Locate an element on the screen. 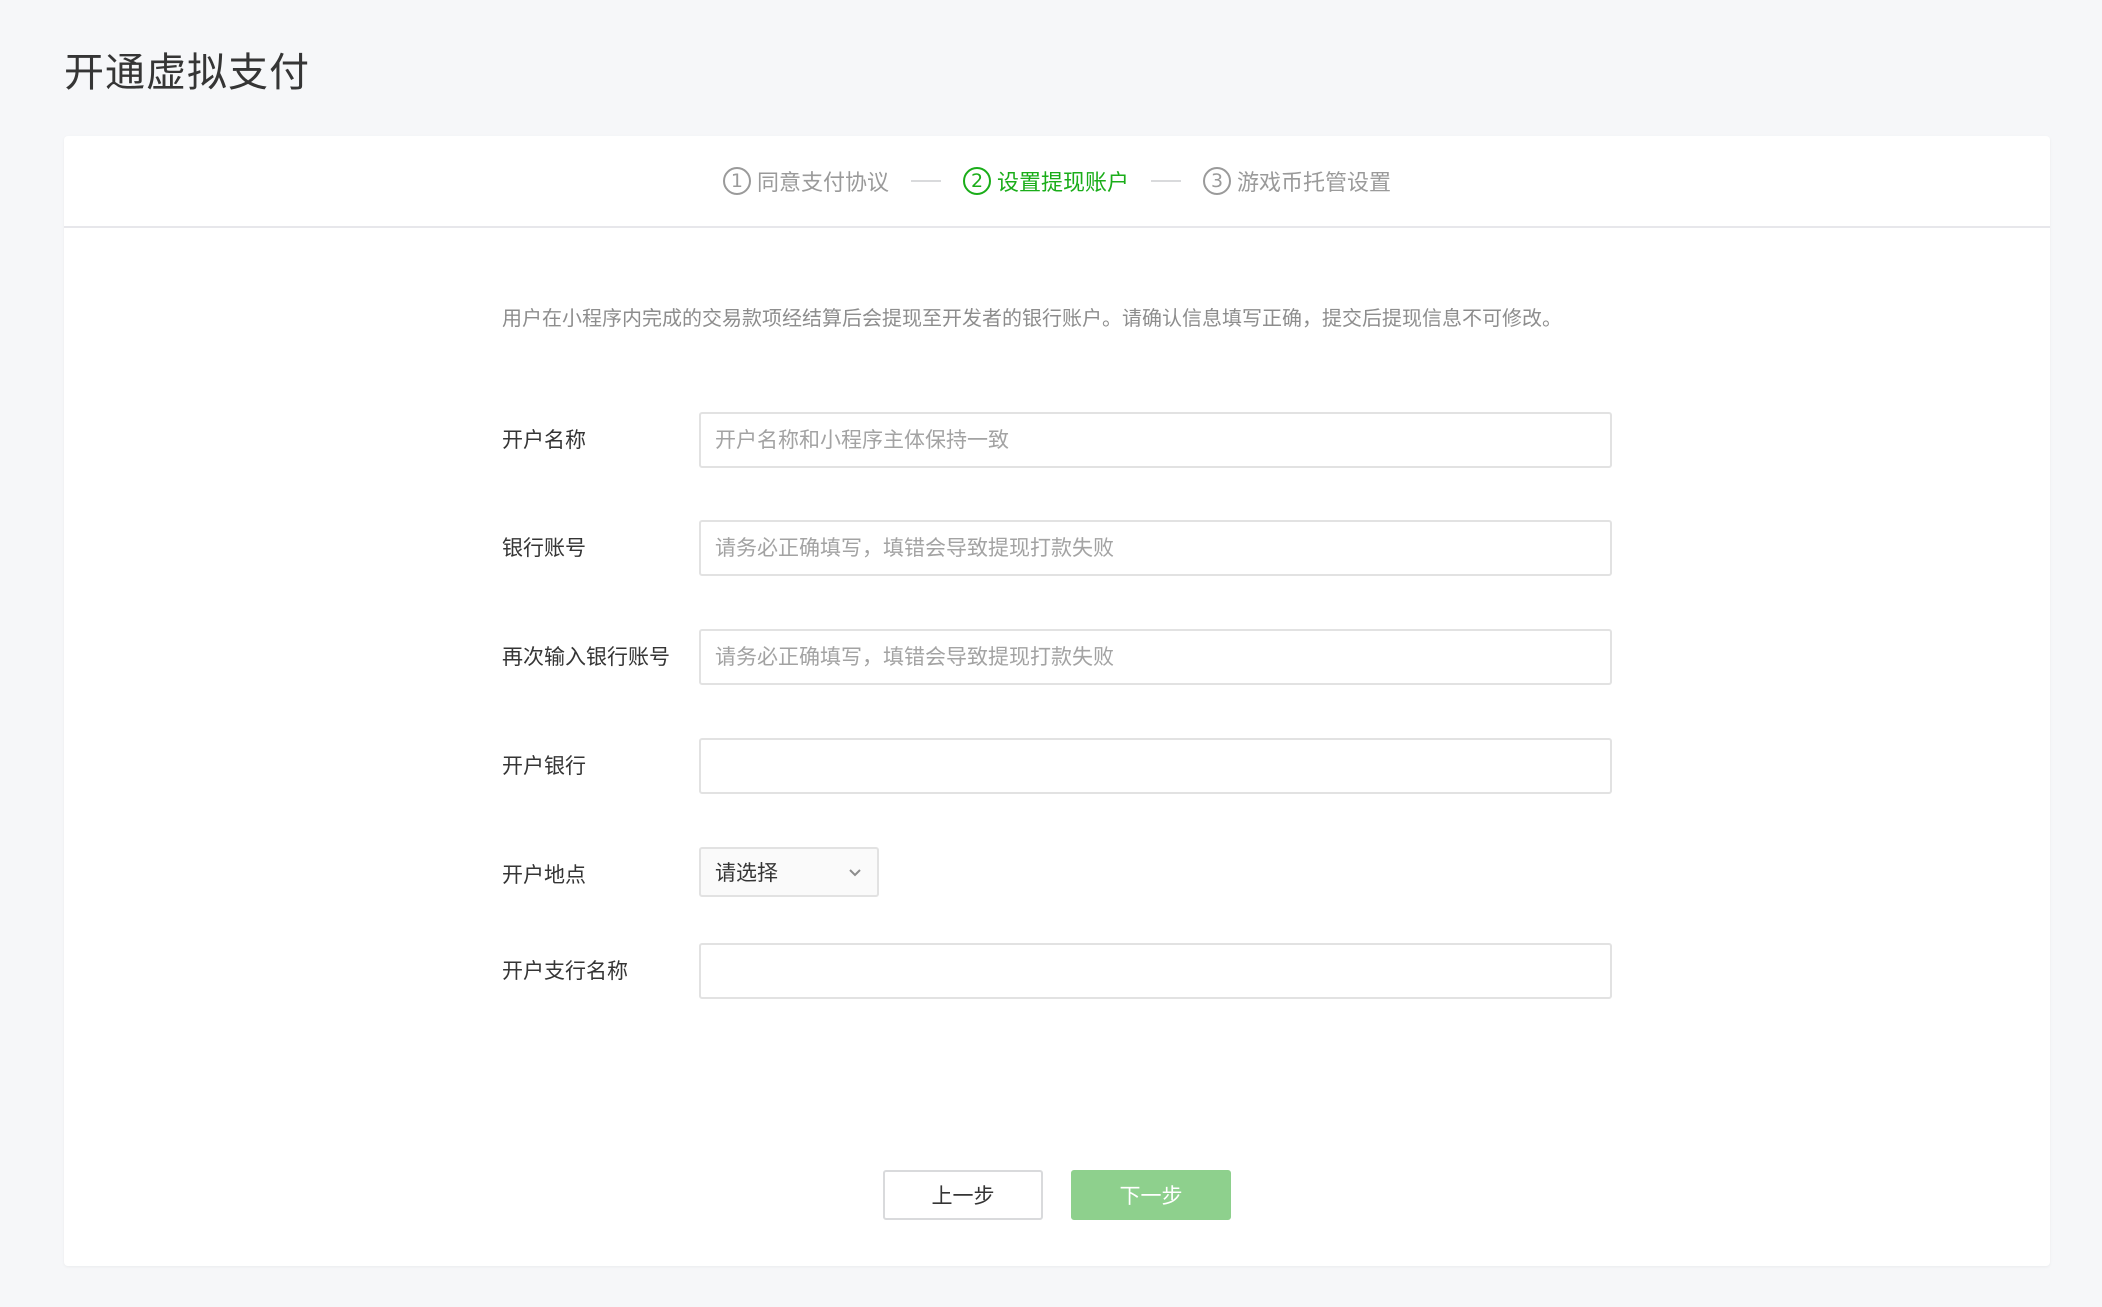  step-2: 2 设置提现账户 is located at coordinates (1045, 181).